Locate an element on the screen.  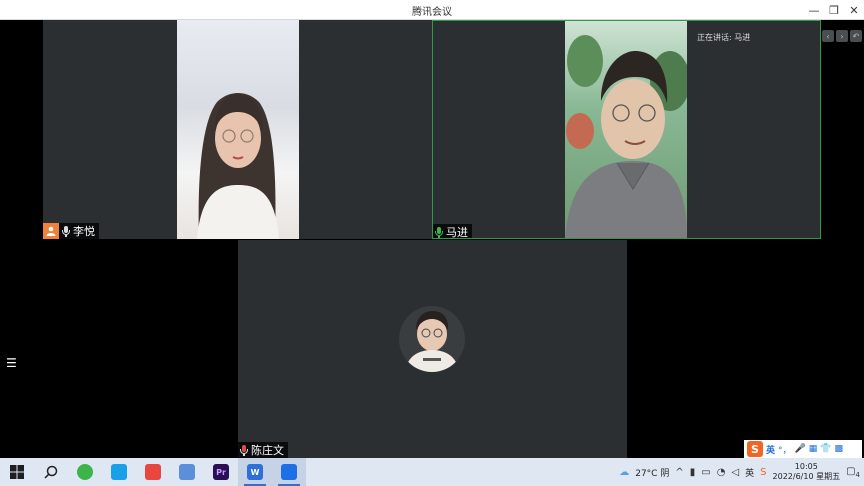
minimize-button: — is located at coordinates (814, 10).